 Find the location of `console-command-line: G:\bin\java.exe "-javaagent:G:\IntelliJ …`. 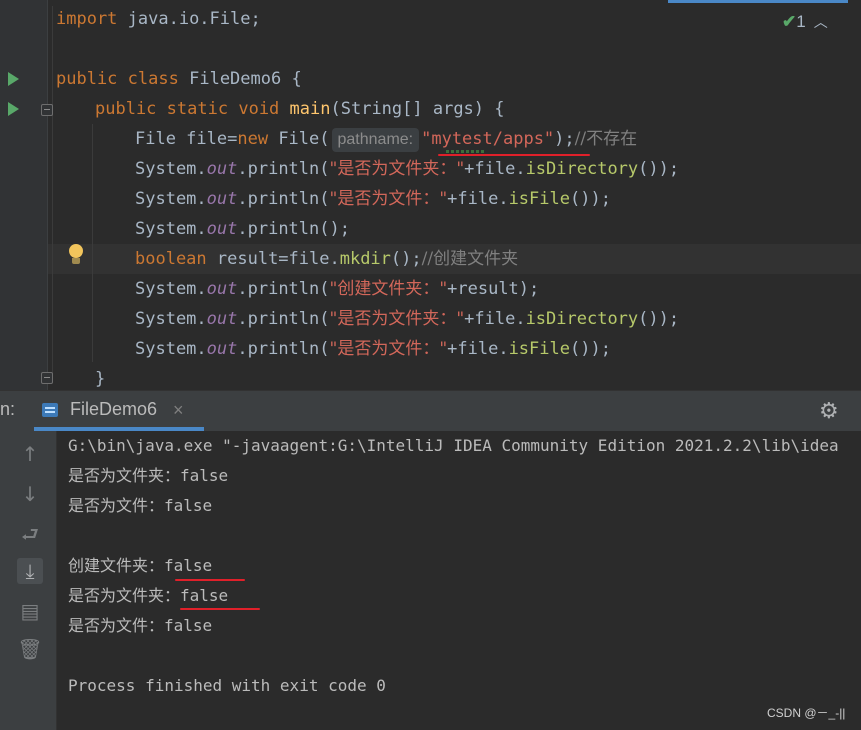

console-command-line: G:\bin\java.exe "-javaagent:G:\IntelliJ … is located at coordinates (453, 445).